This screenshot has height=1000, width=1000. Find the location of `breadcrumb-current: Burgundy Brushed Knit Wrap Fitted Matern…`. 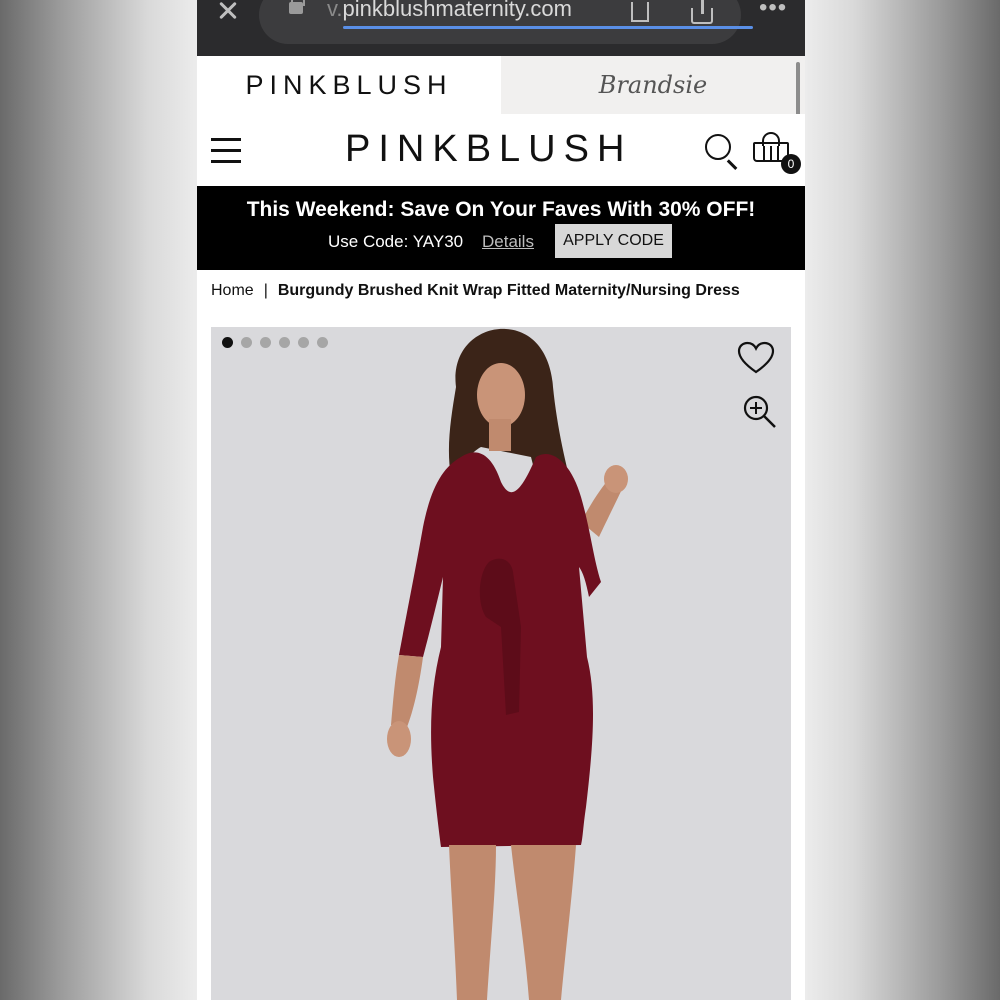

breadcrumb-current: Burgundy Brushed Knit Wrap Fitted Matern… is located at coordinates (508, 290).